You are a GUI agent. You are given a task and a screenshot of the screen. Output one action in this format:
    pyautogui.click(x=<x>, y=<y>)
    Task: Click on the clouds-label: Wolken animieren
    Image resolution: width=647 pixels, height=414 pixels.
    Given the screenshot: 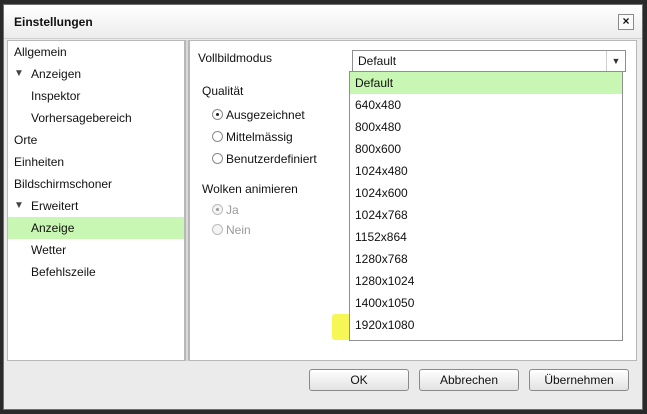 What is the action you would take?
    pyautogui.click(x=250, y=189)
    